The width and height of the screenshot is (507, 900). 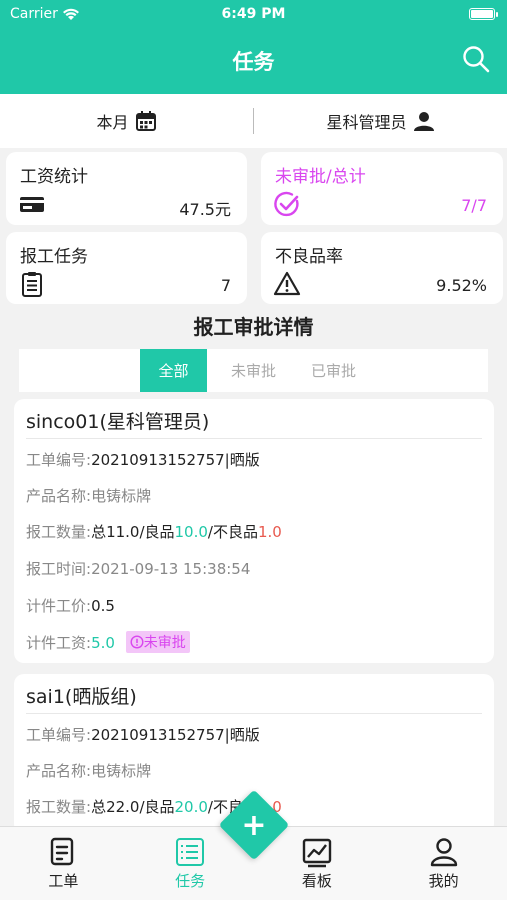 I want to click on period-selector: 本月, so click(x=126, y=121).